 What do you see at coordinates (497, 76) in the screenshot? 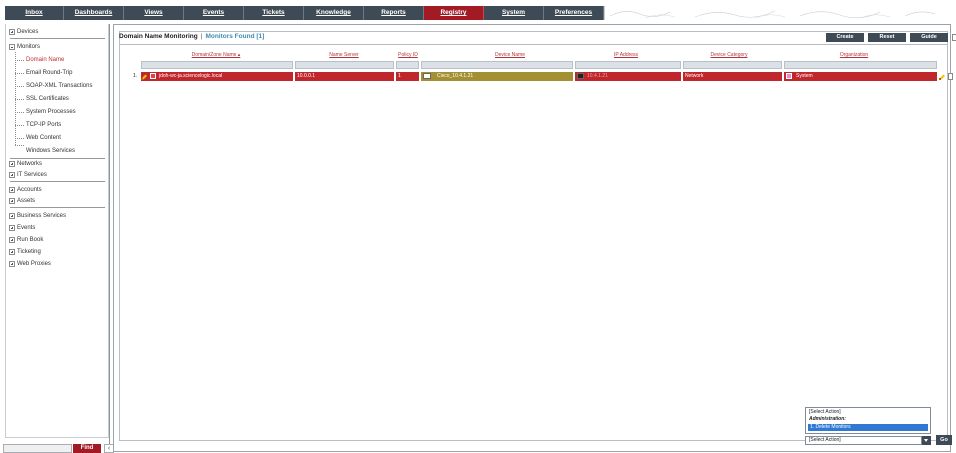
I see `cell-device-name: Cisco_10.4.1.21` at bounding box center [497, 76].